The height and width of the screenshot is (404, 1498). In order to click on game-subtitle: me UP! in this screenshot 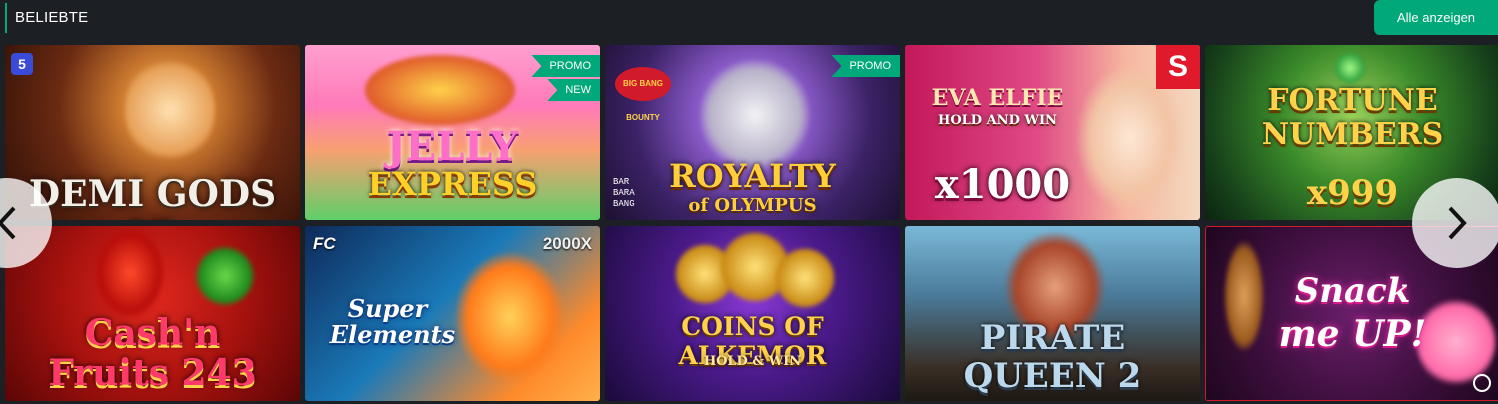, I will do `click(1352, 334)`.